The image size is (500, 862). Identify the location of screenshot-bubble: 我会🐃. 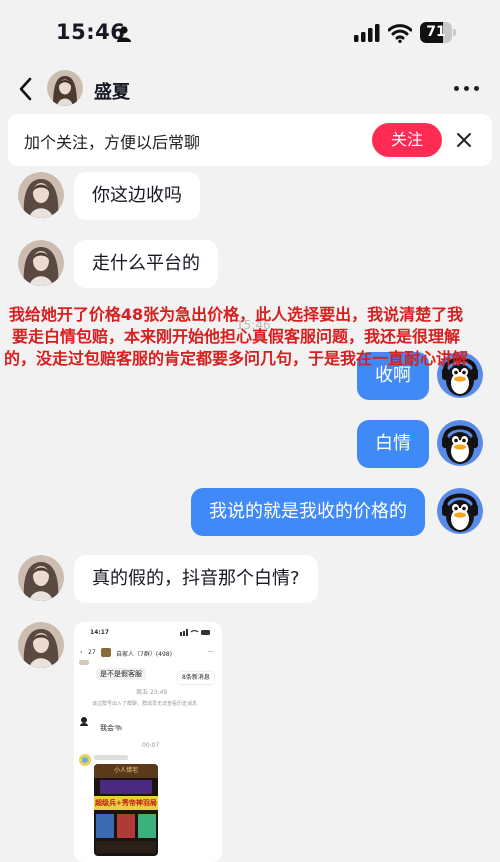
(111, 728).